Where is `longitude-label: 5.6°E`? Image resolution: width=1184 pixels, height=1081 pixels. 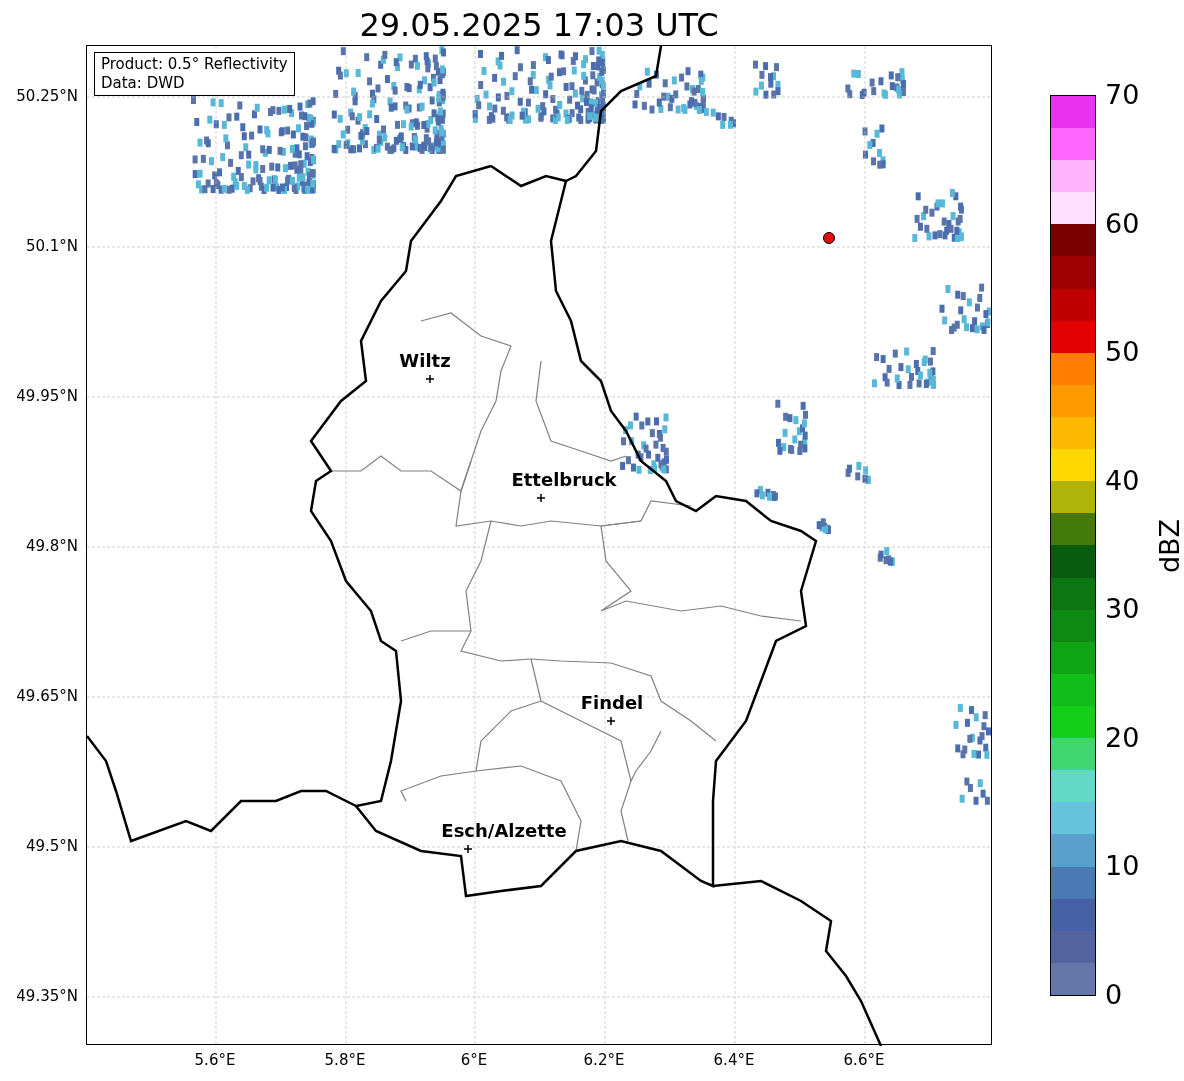
longitude-label: 5.6°E is located at coordinates (215, 1060).